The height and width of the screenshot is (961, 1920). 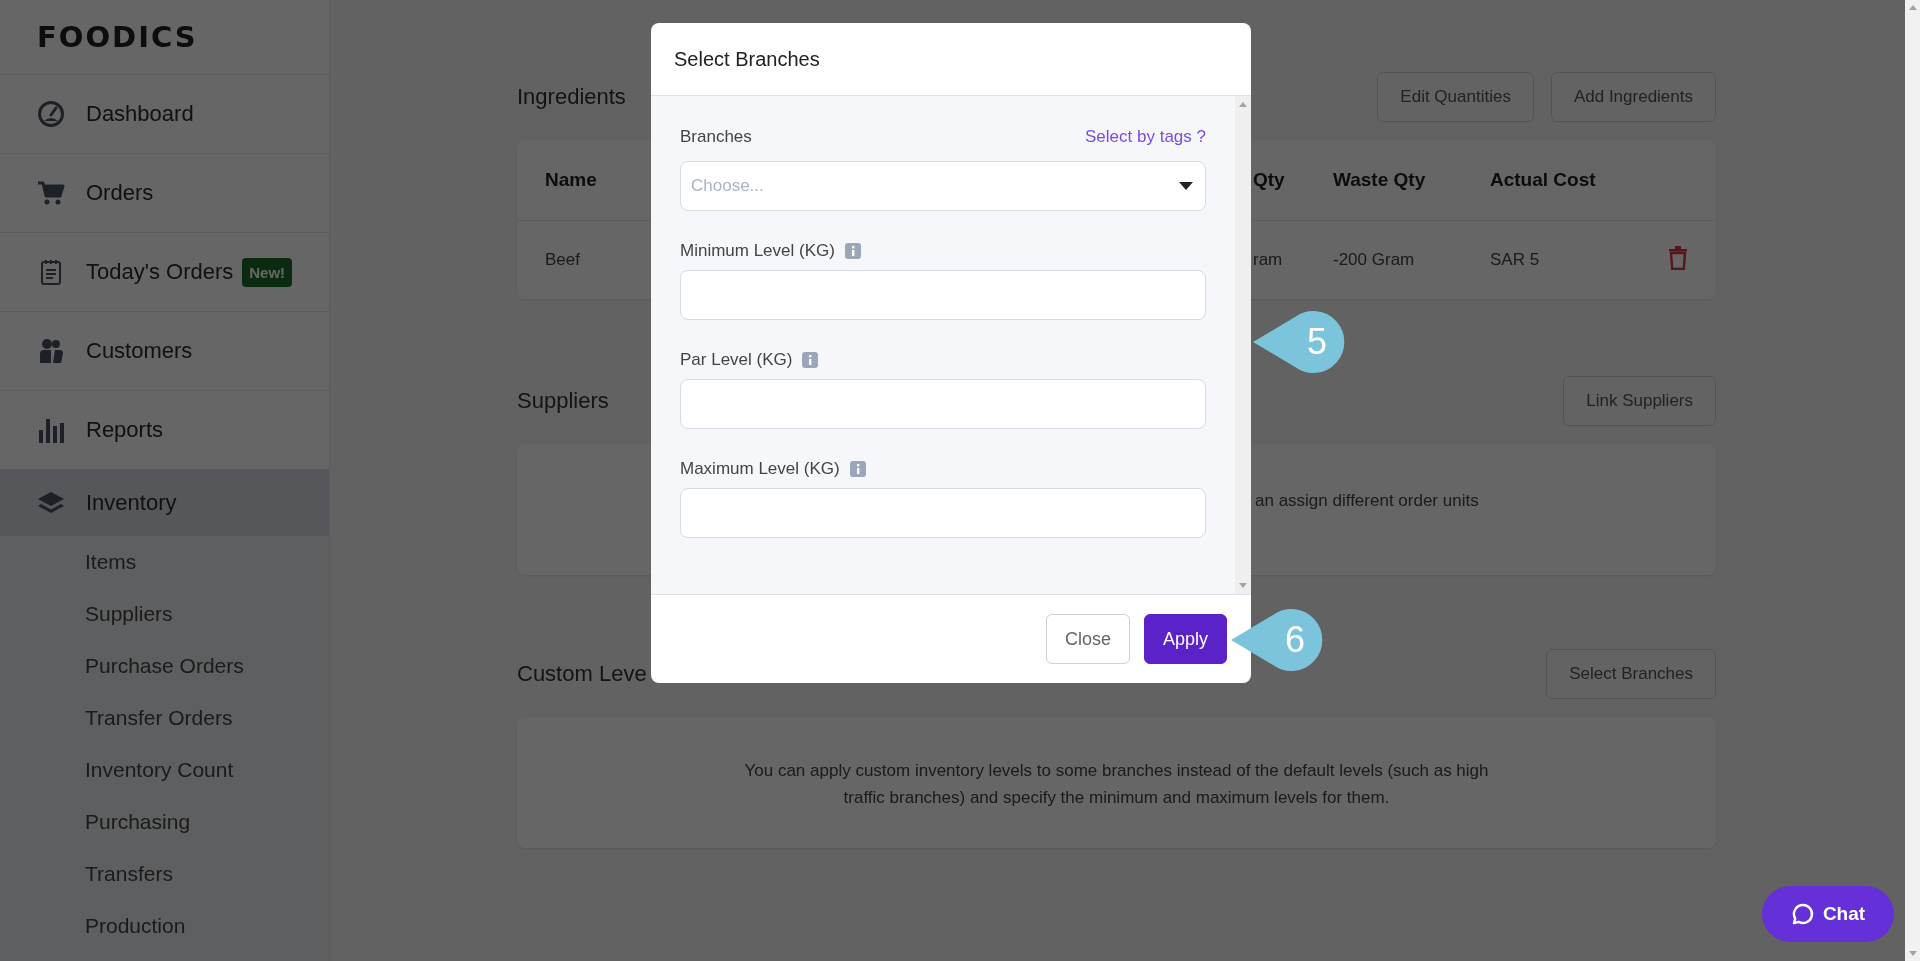 What do you see at coordinates (1515, 260) in the screenshot?
I see `table-cell: SAR 5` at bounding box center [1515, 260].